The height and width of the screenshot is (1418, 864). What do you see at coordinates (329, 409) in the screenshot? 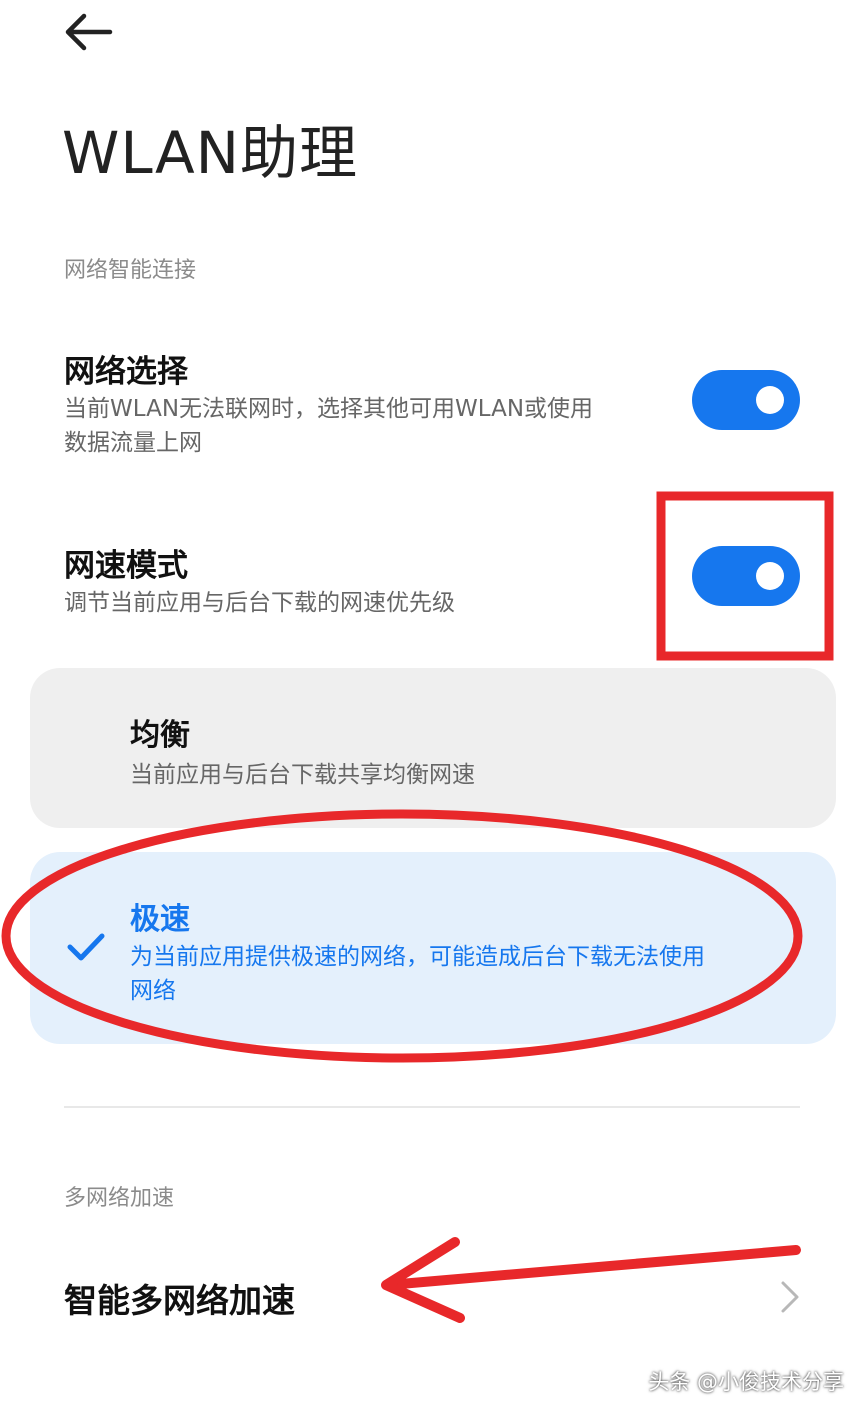
I see `network-selection-desc-line1: 当前WLAN无法联网时，选择其他可用WLAN或使用` at bounding box center [329, 409].